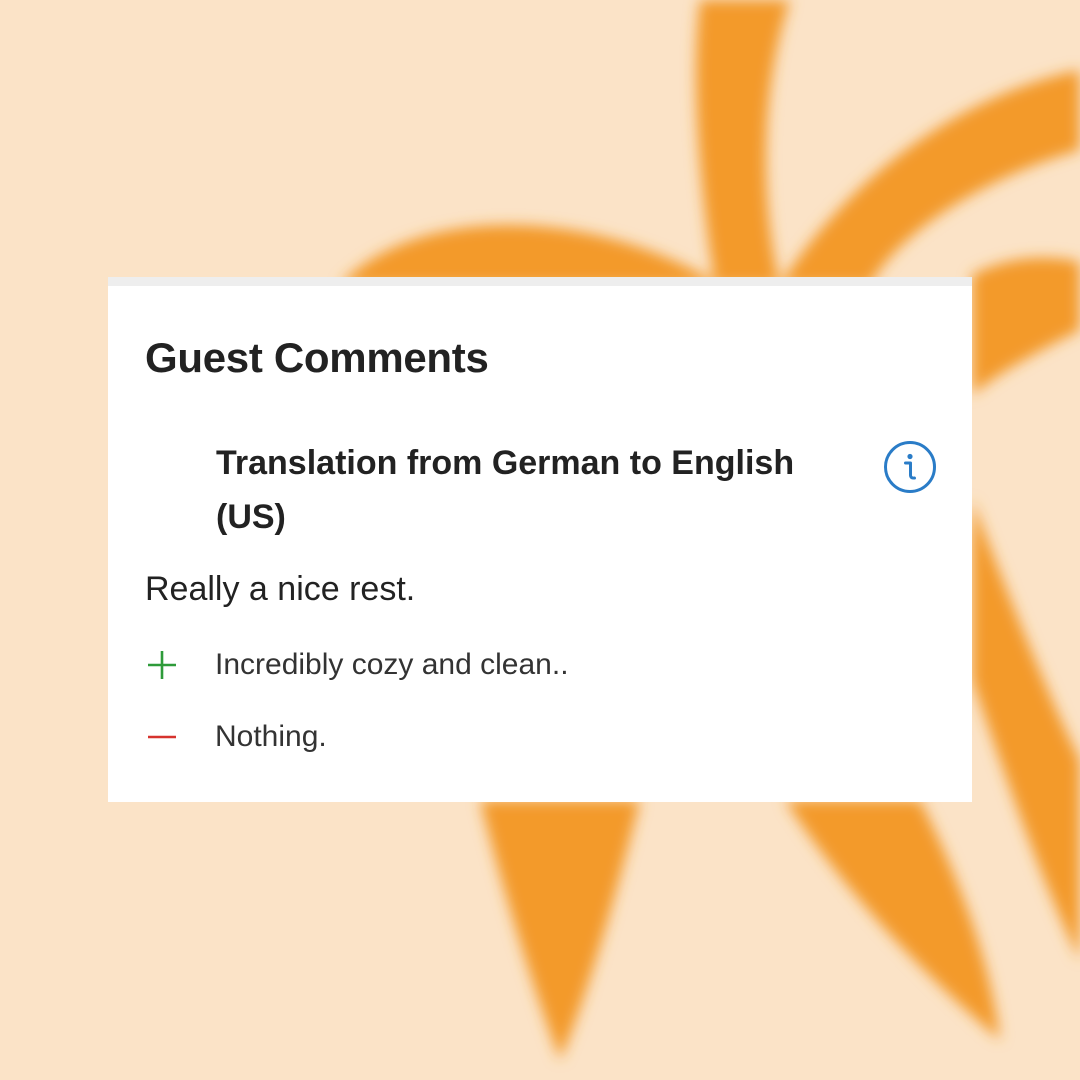  I want to click on card-title: Guest Comments, so click(317, 357).